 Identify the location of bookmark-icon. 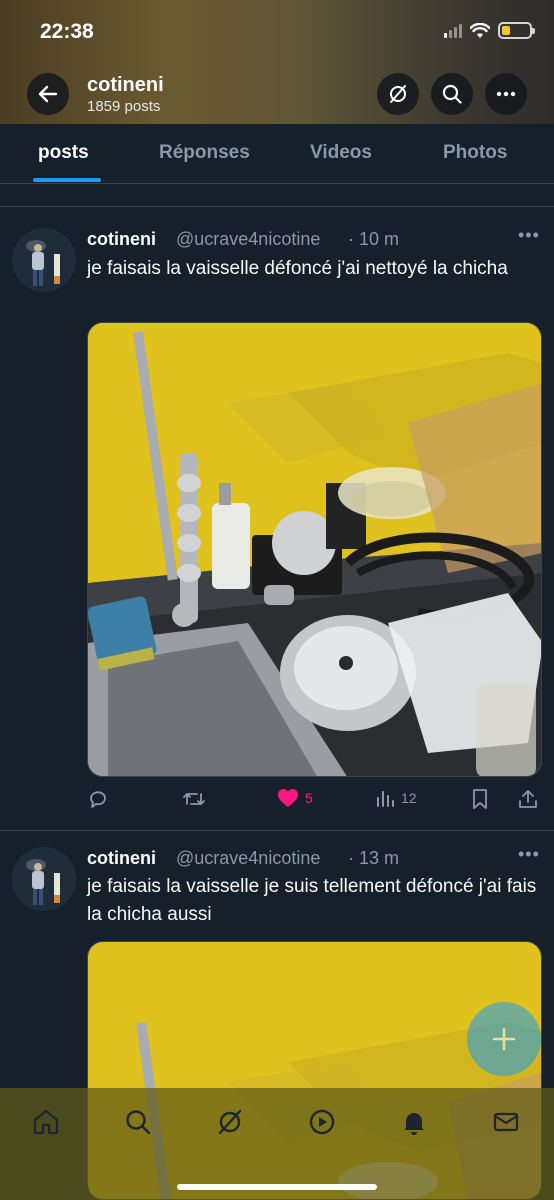
(480, 799).